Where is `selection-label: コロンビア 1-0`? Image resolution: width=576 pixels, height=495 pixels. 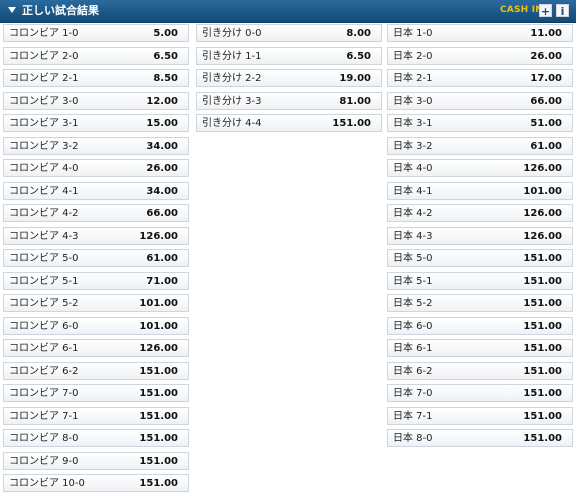 selection-label: コロンビア 1-0 is located at coordinates (44, 33).